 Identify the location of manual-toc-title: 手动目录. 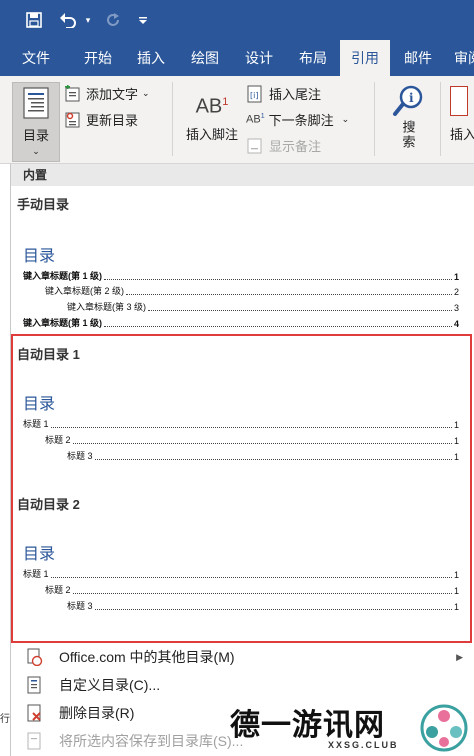
(43, 204).